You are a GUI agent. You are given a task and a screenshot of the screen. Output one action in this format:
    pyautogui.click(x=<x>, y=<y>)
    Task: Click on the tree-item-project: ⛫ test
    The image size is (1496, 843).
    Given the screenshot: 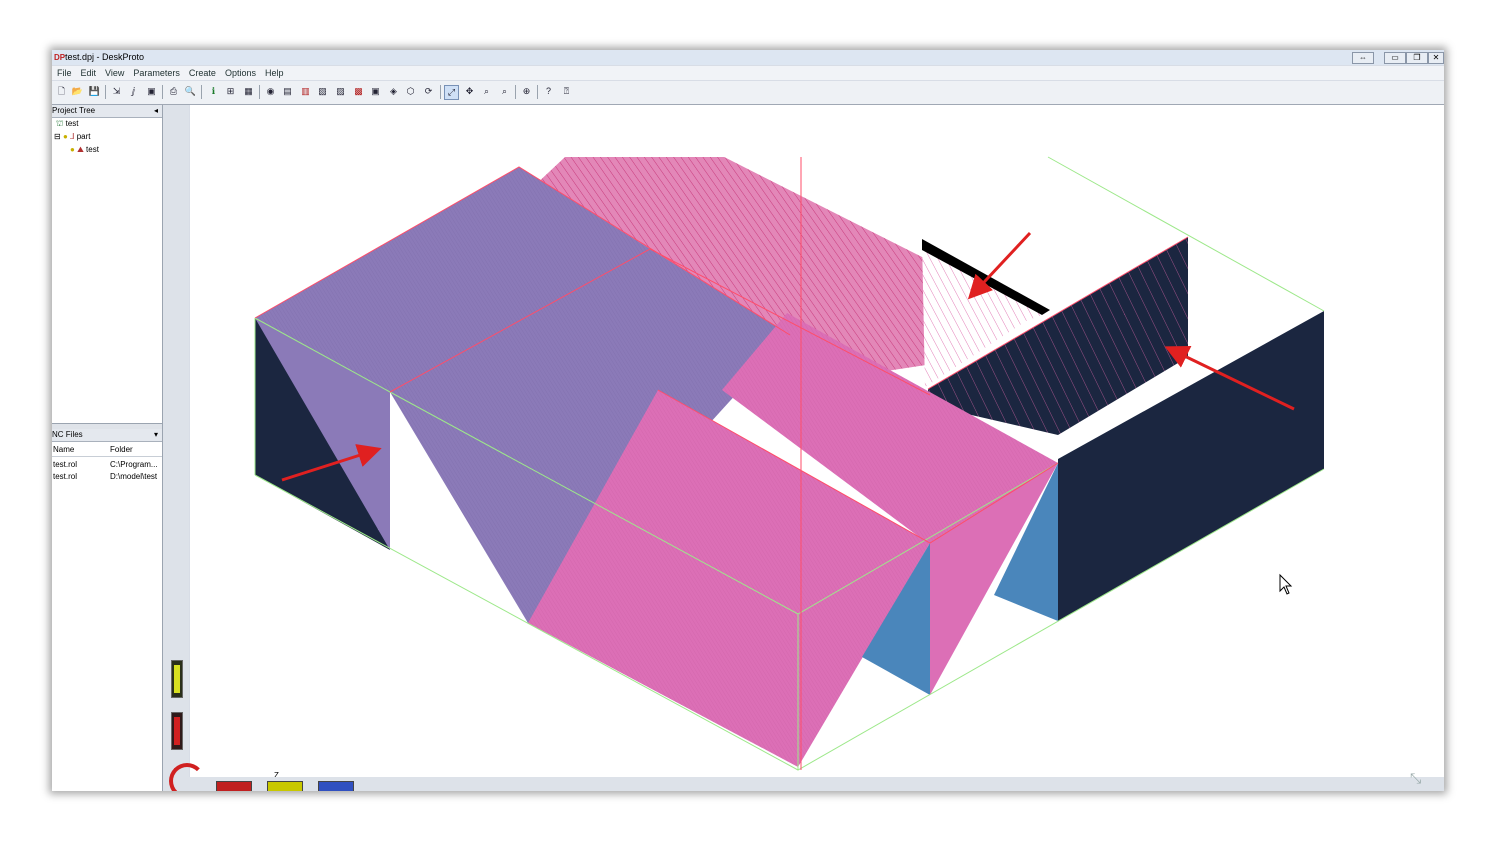 What is the action you would take?
    pyautogui.click(x=67, y=124)
    